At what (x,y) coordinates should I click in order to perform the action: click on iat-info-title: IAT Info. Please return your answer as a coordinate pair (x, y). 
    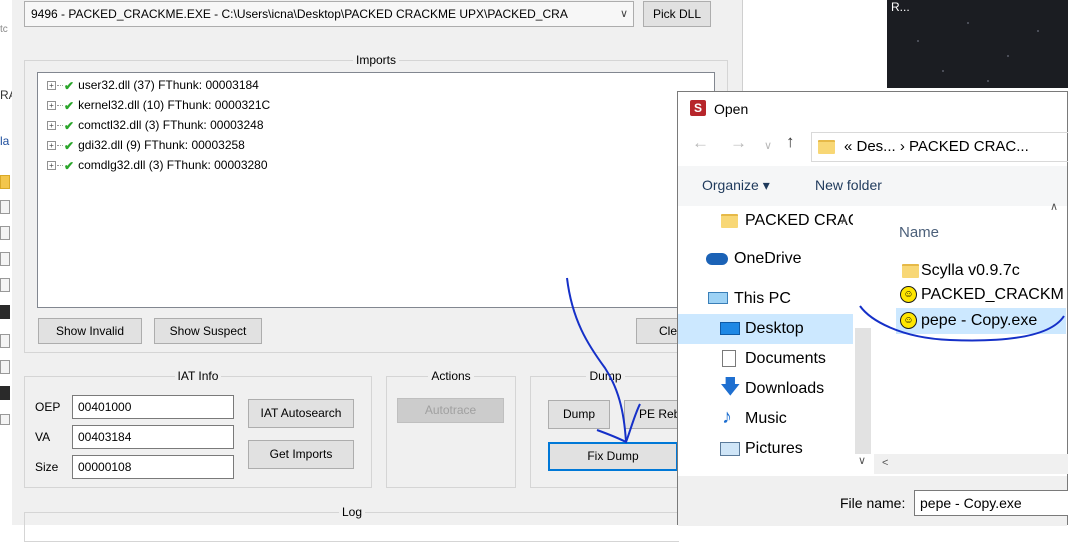
    Looking at the image, I should click on (198, 376).